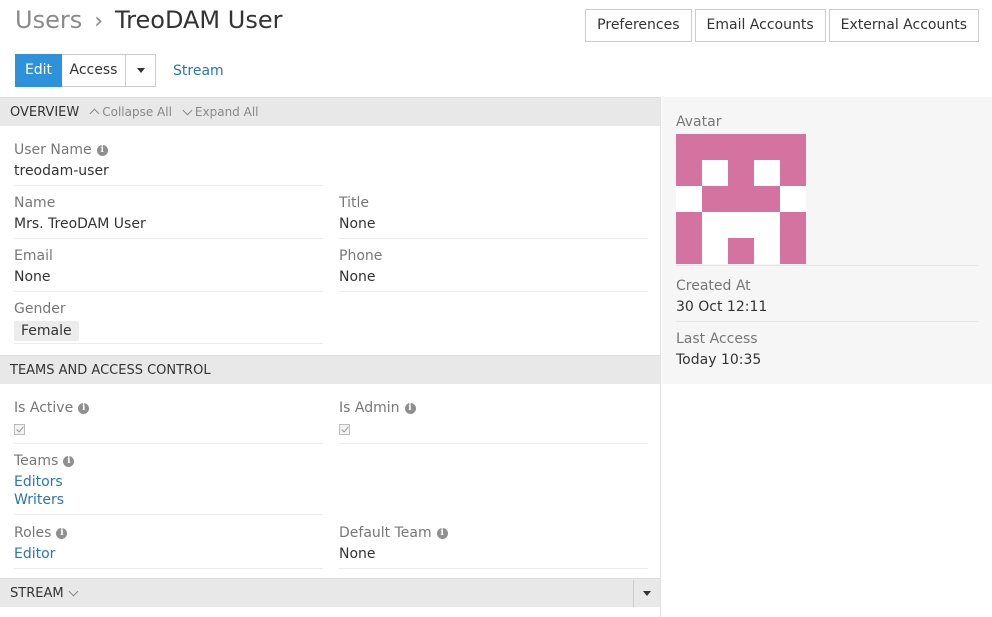  What do you see at coordinates (638, 25) in the screenshot?
I see `preferences-button: Preferences` at bounding box center [638, 25].